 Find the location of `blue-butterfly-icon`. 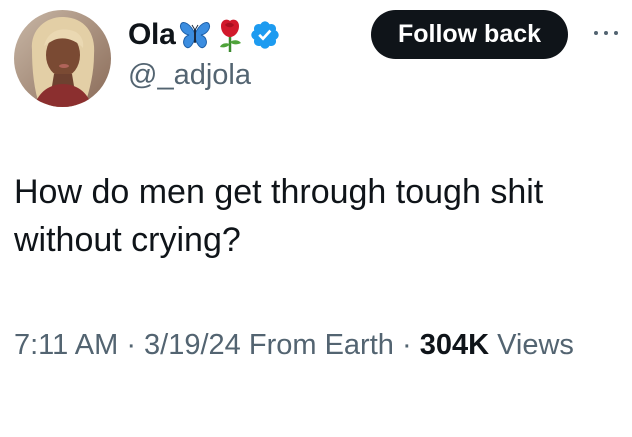

blue-butterfly-icon is located at coordinates (195, 35).